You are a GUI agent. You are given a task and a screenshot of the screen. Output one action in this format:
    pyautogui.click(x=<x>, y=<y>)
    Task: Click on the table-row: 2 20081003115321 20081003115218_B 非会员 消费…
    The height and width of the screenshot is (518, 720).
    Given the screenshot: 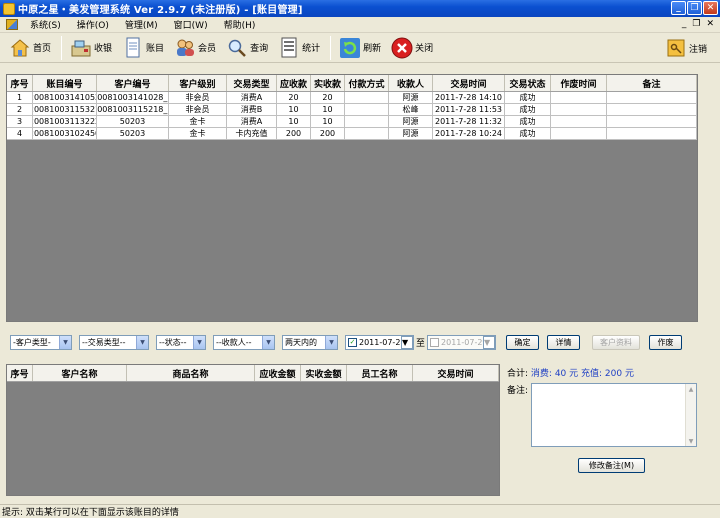 What is the action you would take?
    pyautogui.click(x=352, y=110)
    